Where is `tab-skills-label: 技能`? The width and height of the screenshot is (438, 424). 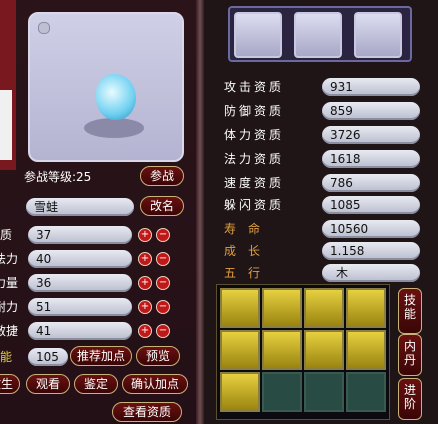
tab-skills-label: 技能 is located at coordinates (409, 307).